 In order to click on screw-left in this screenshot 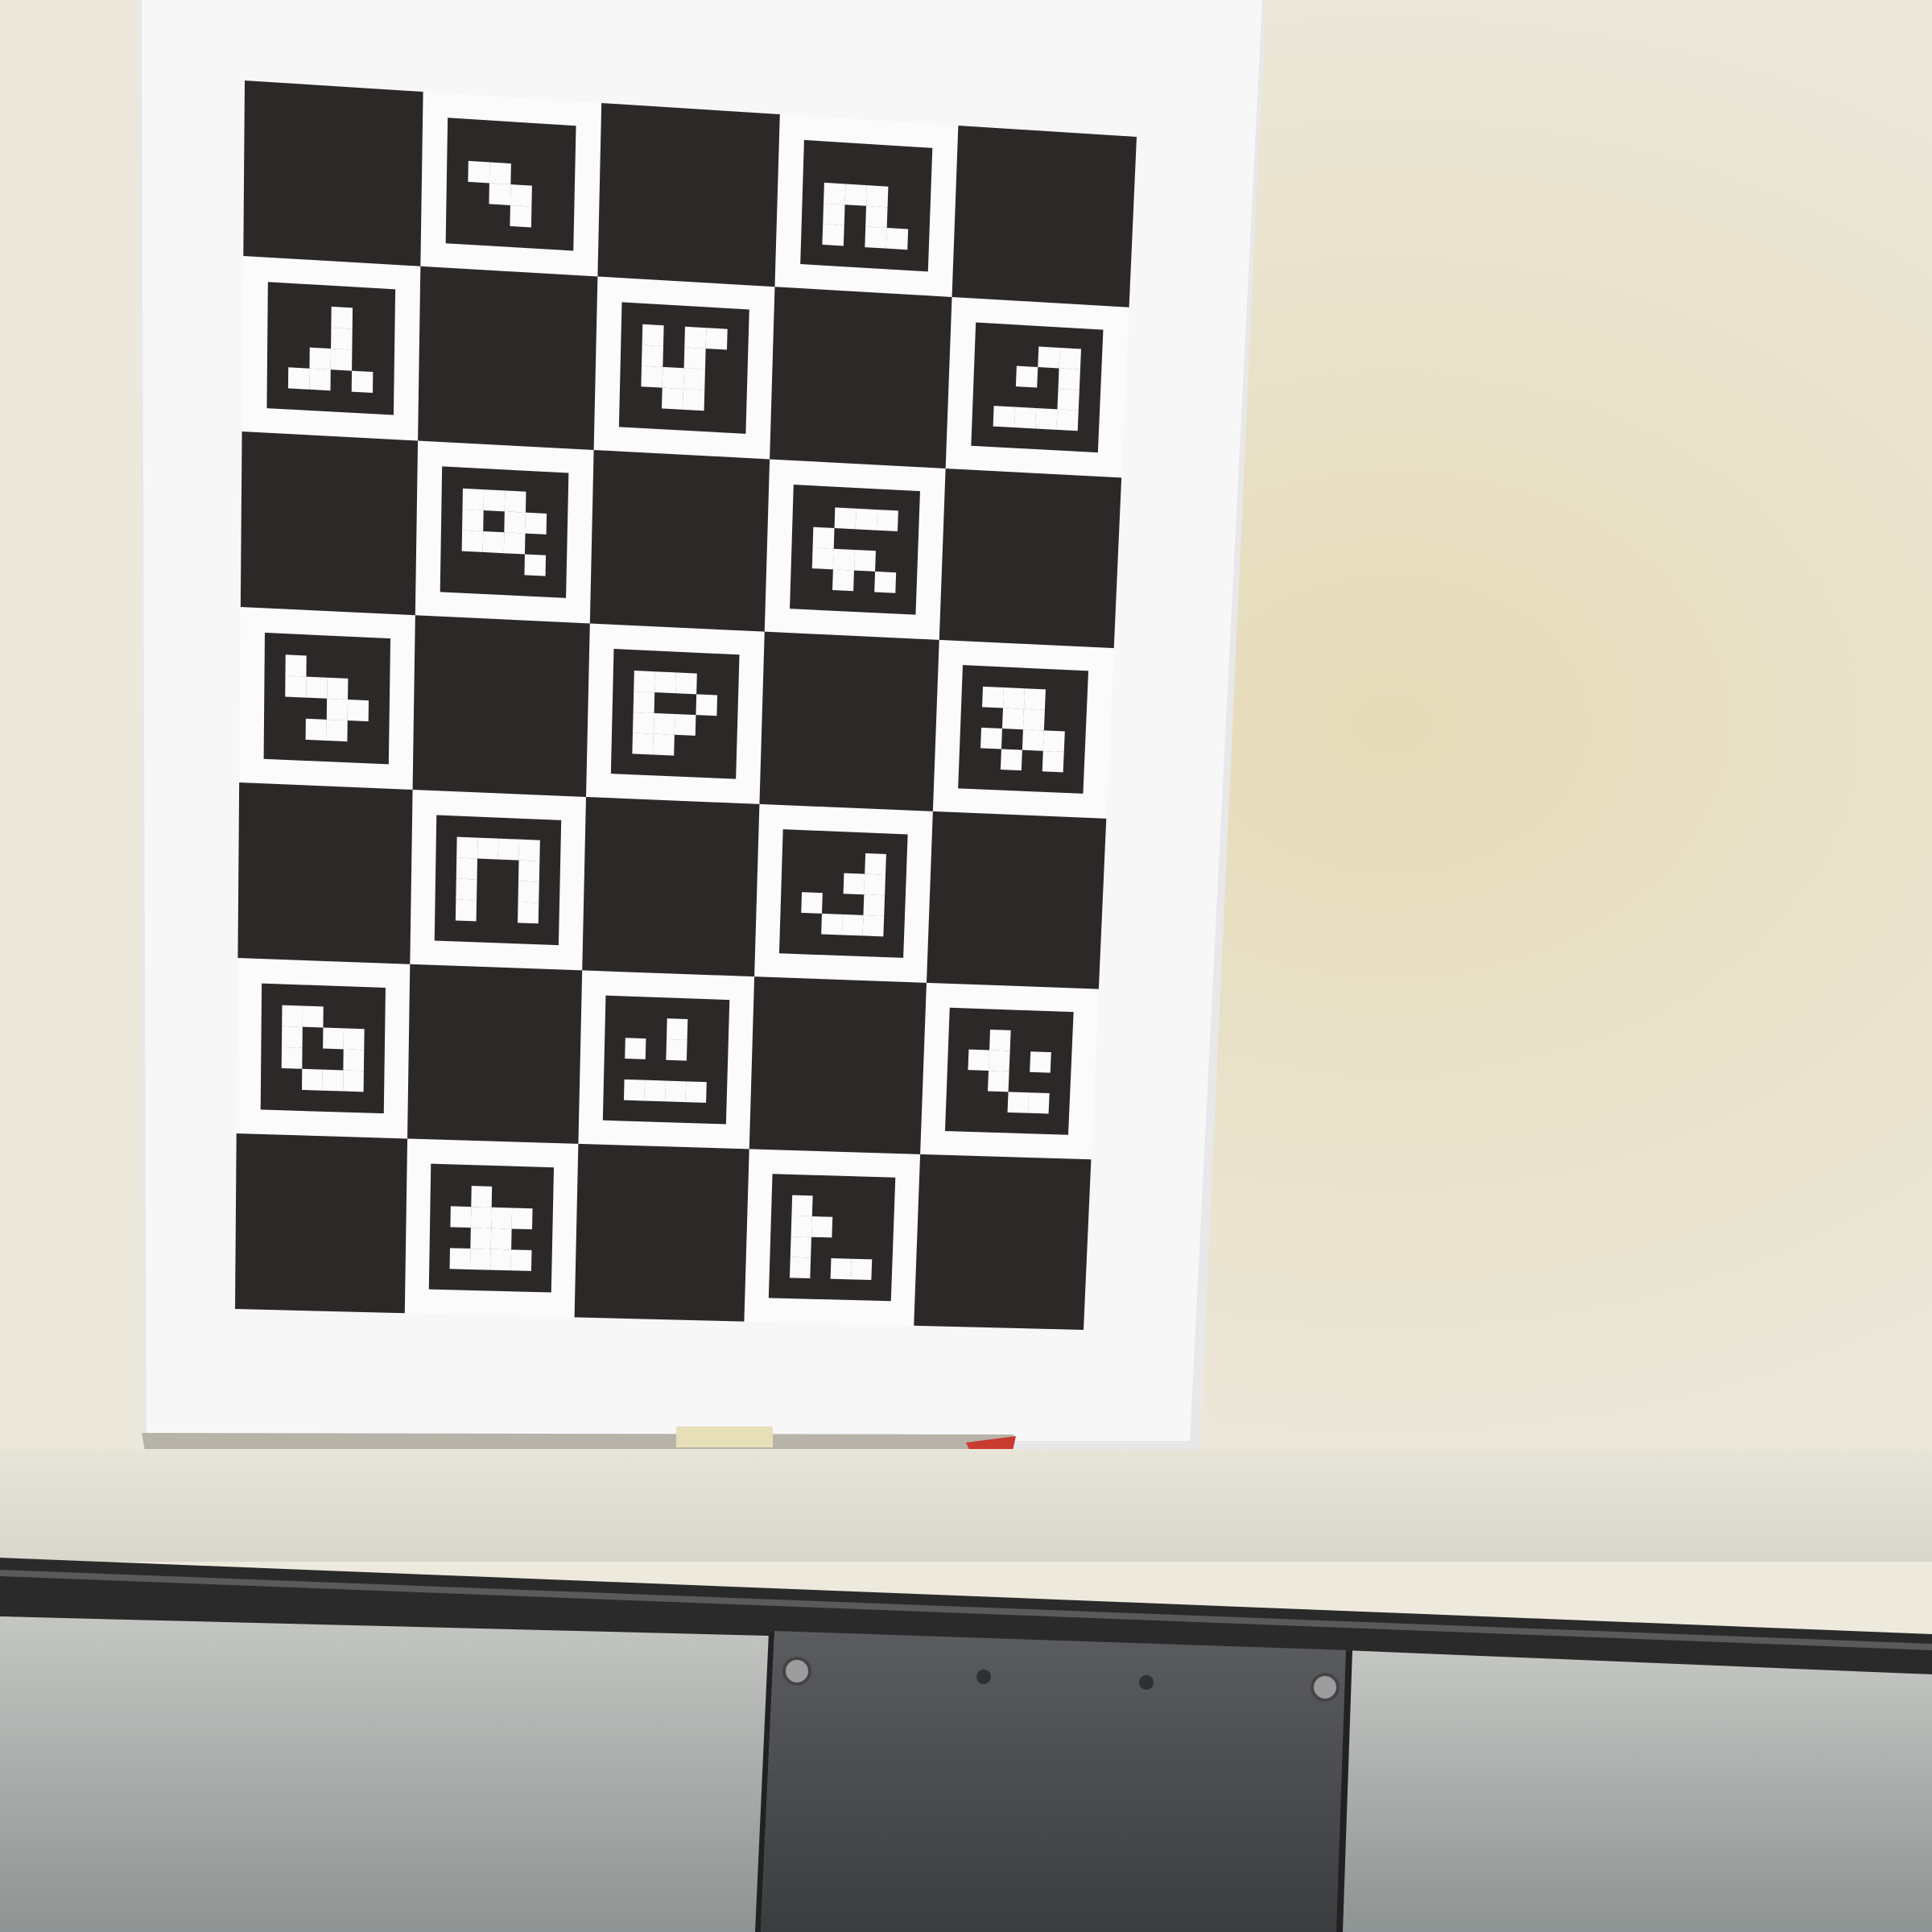, I will do `click(796, 1671)`.